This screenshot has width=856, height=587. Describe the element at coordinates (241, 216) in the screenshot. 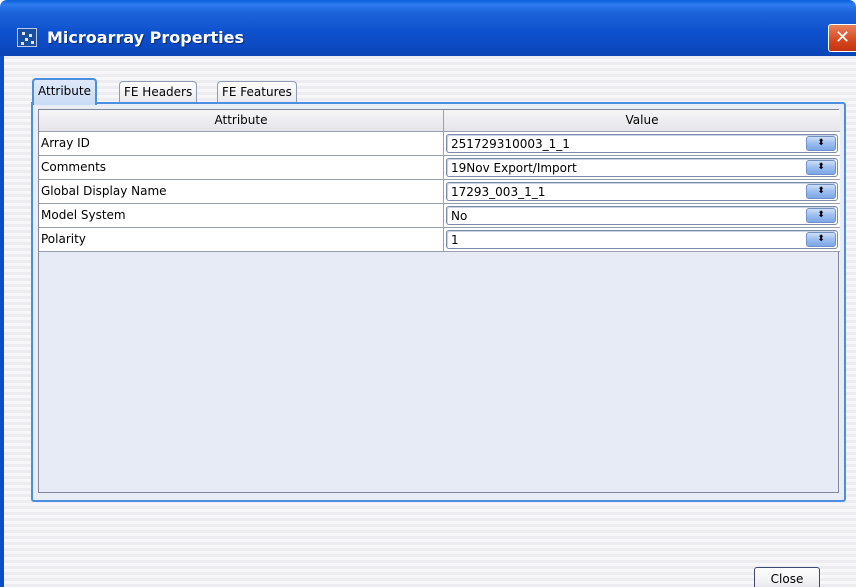

I see `attribute-cell: Model System` at that location.